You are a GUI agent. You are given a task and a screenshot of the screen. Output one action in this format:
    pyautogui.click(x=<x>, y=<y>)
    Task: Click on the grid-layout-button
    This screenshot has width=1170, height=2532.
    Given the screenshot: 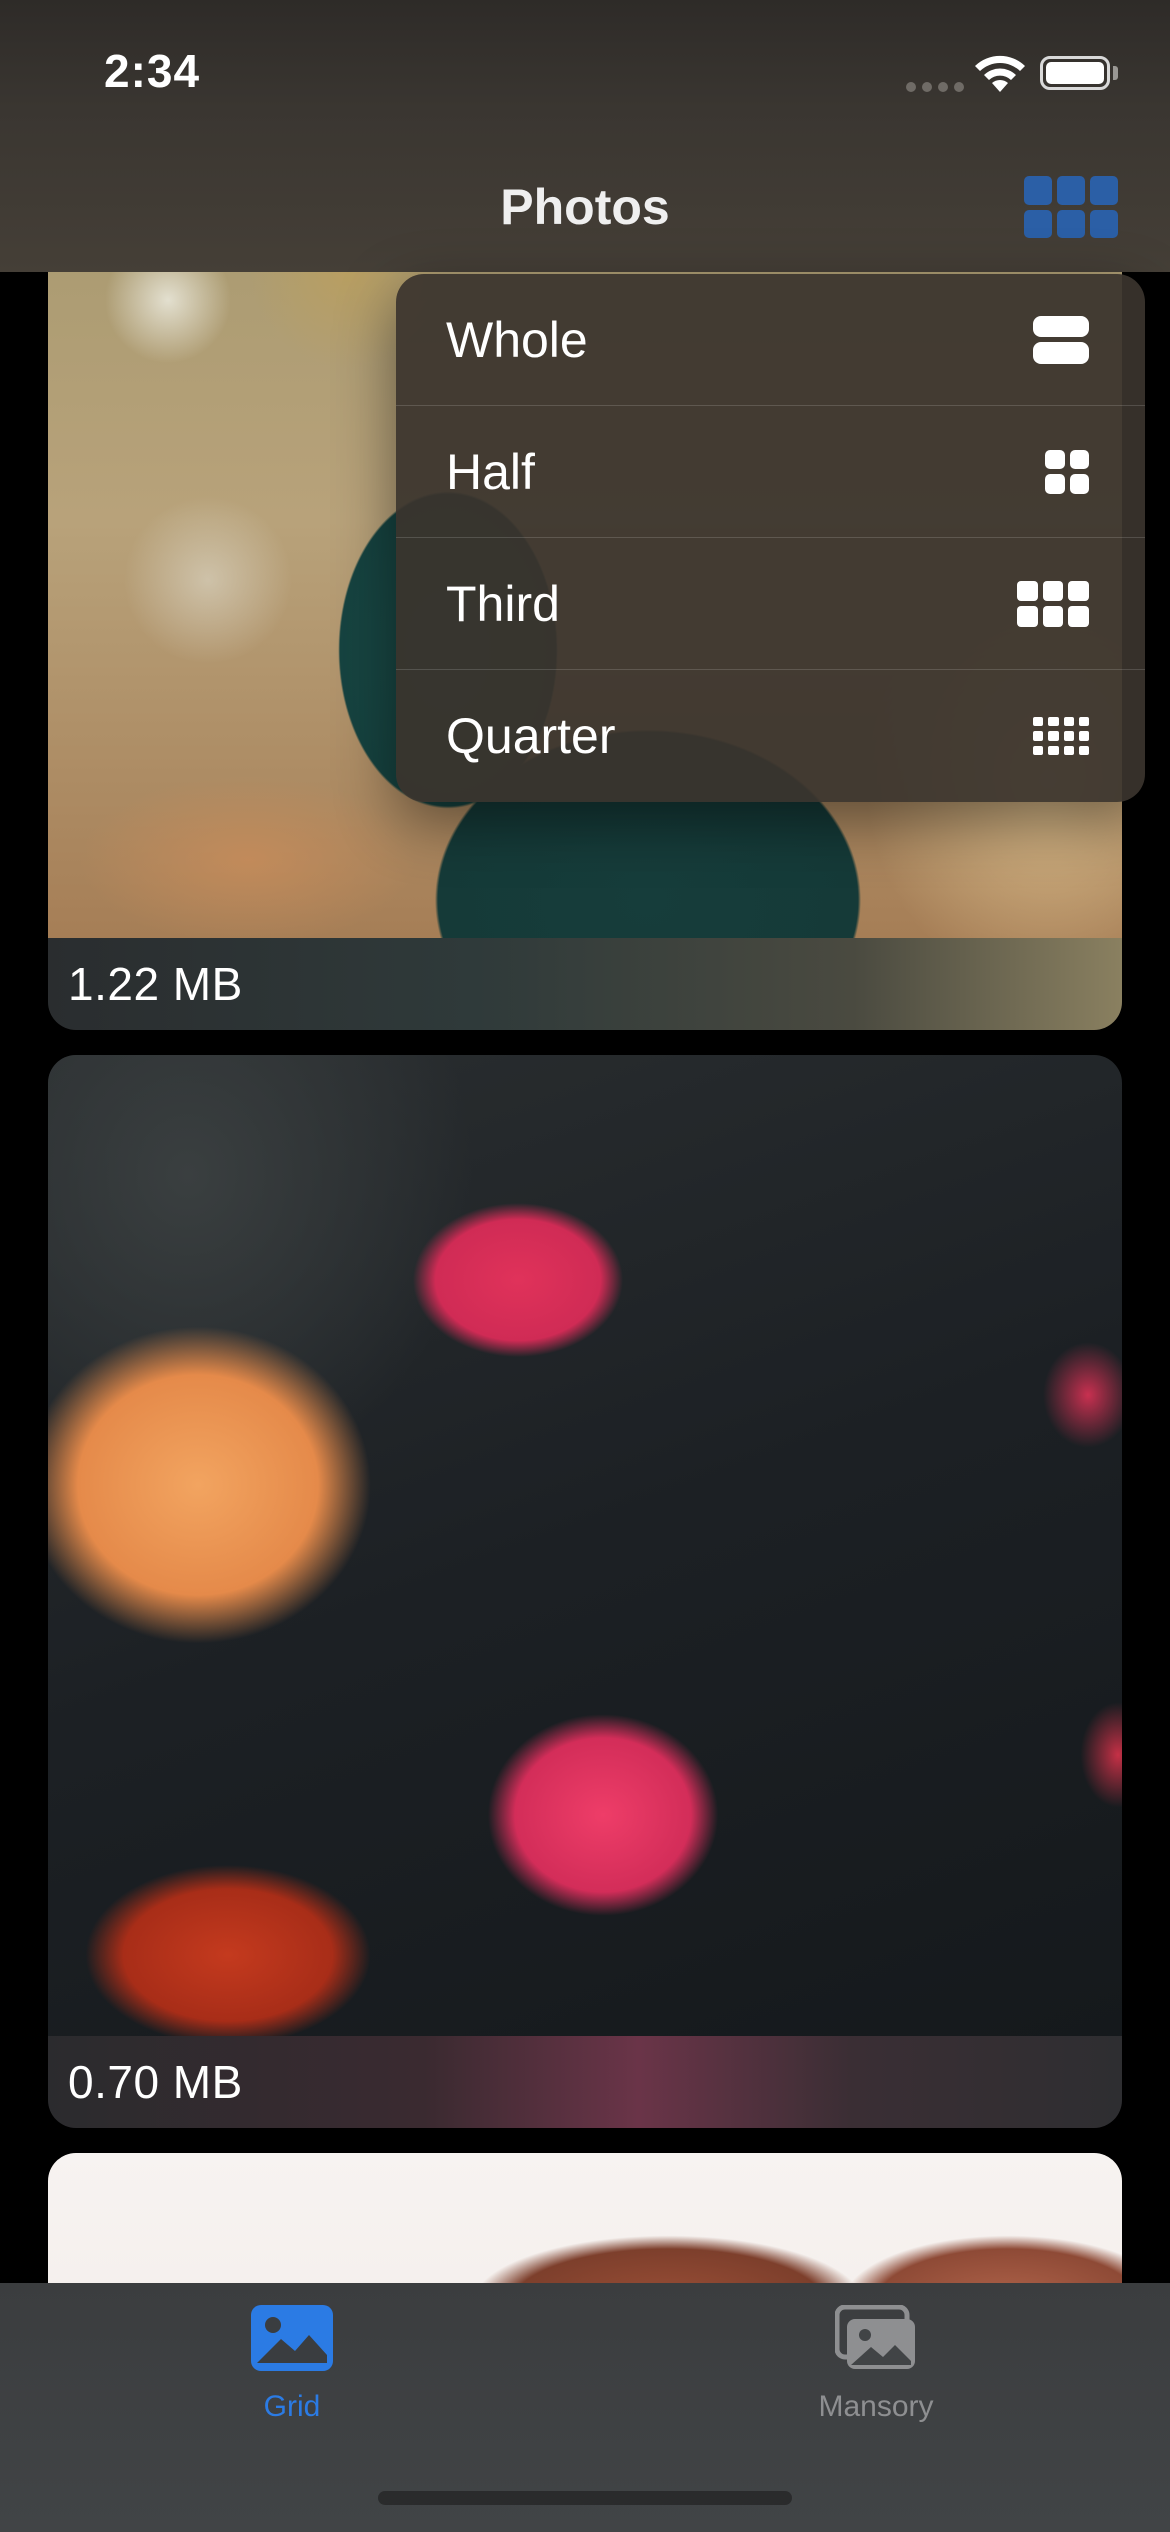 What is the action you would take?
    pyautogui.click(x=1071, y=207)
    